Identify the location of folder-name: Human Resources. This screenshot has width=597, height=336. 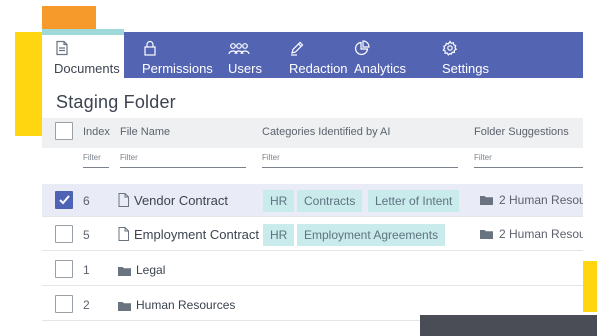
(176, 305).